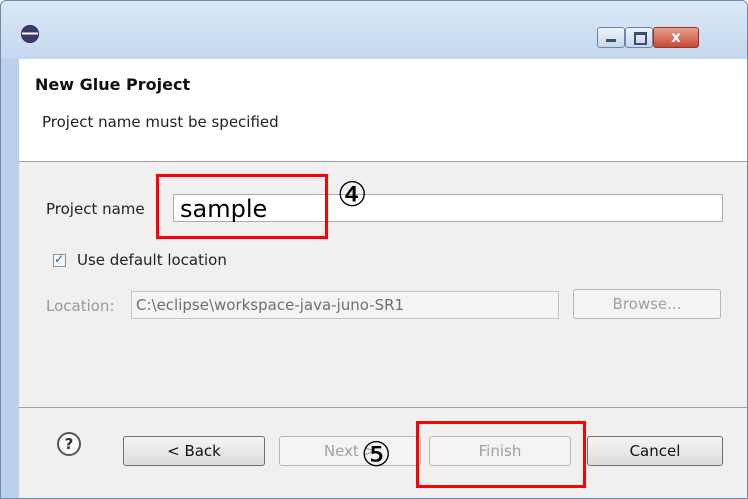 Image resolution: width=748 pixels, height=499 pixels. I want to click on checkmark-icon: ✓, so click(59, 259).